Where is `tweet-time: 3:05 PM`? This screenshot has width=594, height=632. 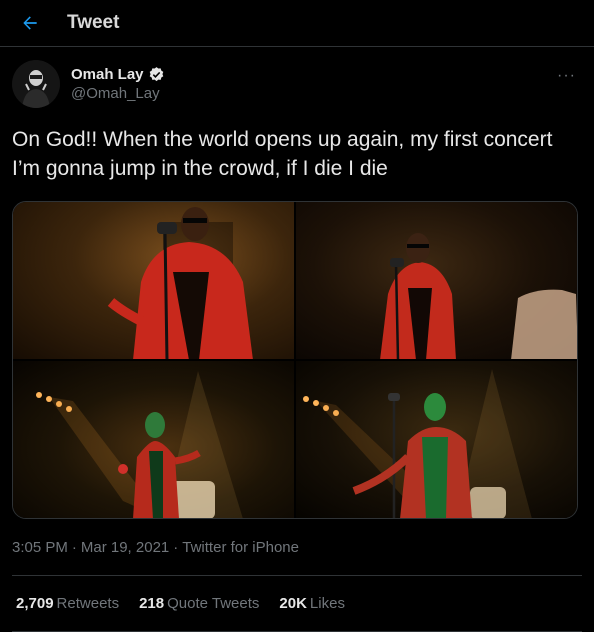 tweet-time: 3:05 PM is located at coordinates (40, 547).